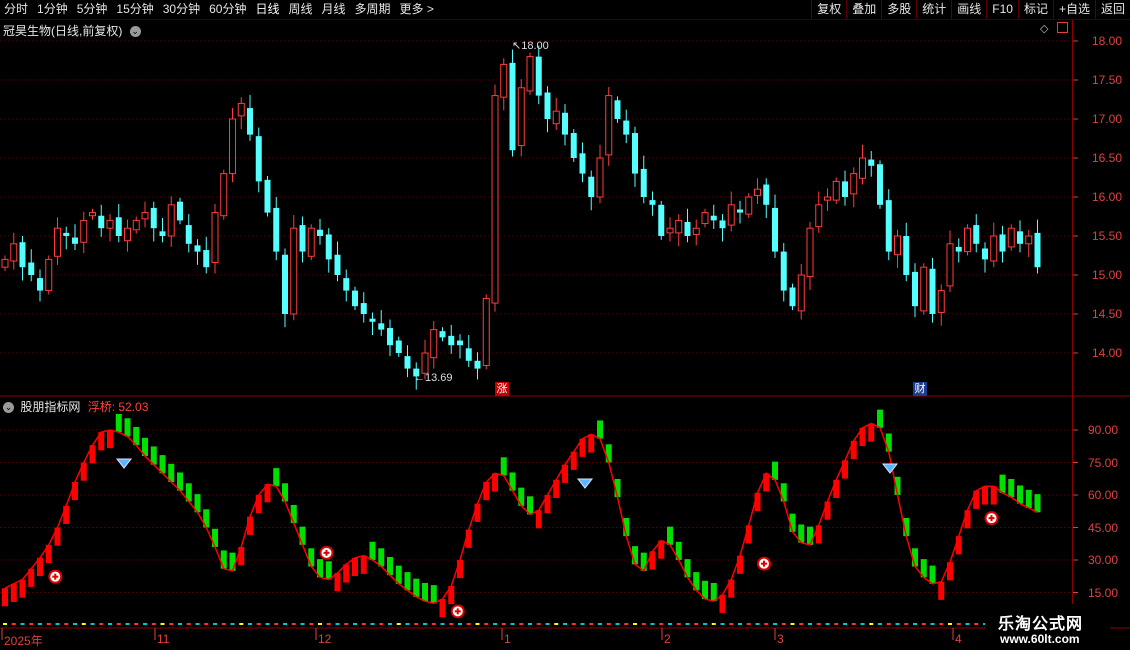  I want to click on watermark: 乐淘公式网 www.60lt.com, so click(1047, 627).